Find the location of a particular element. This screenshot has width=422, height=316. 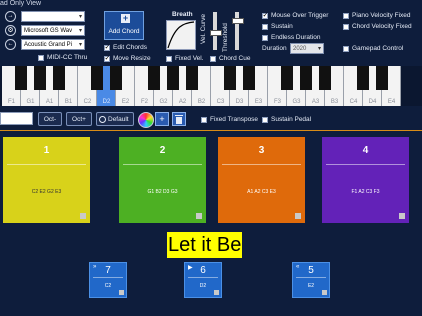

edit-chords-label: Edit Chords is located at coordinates (130, 47).